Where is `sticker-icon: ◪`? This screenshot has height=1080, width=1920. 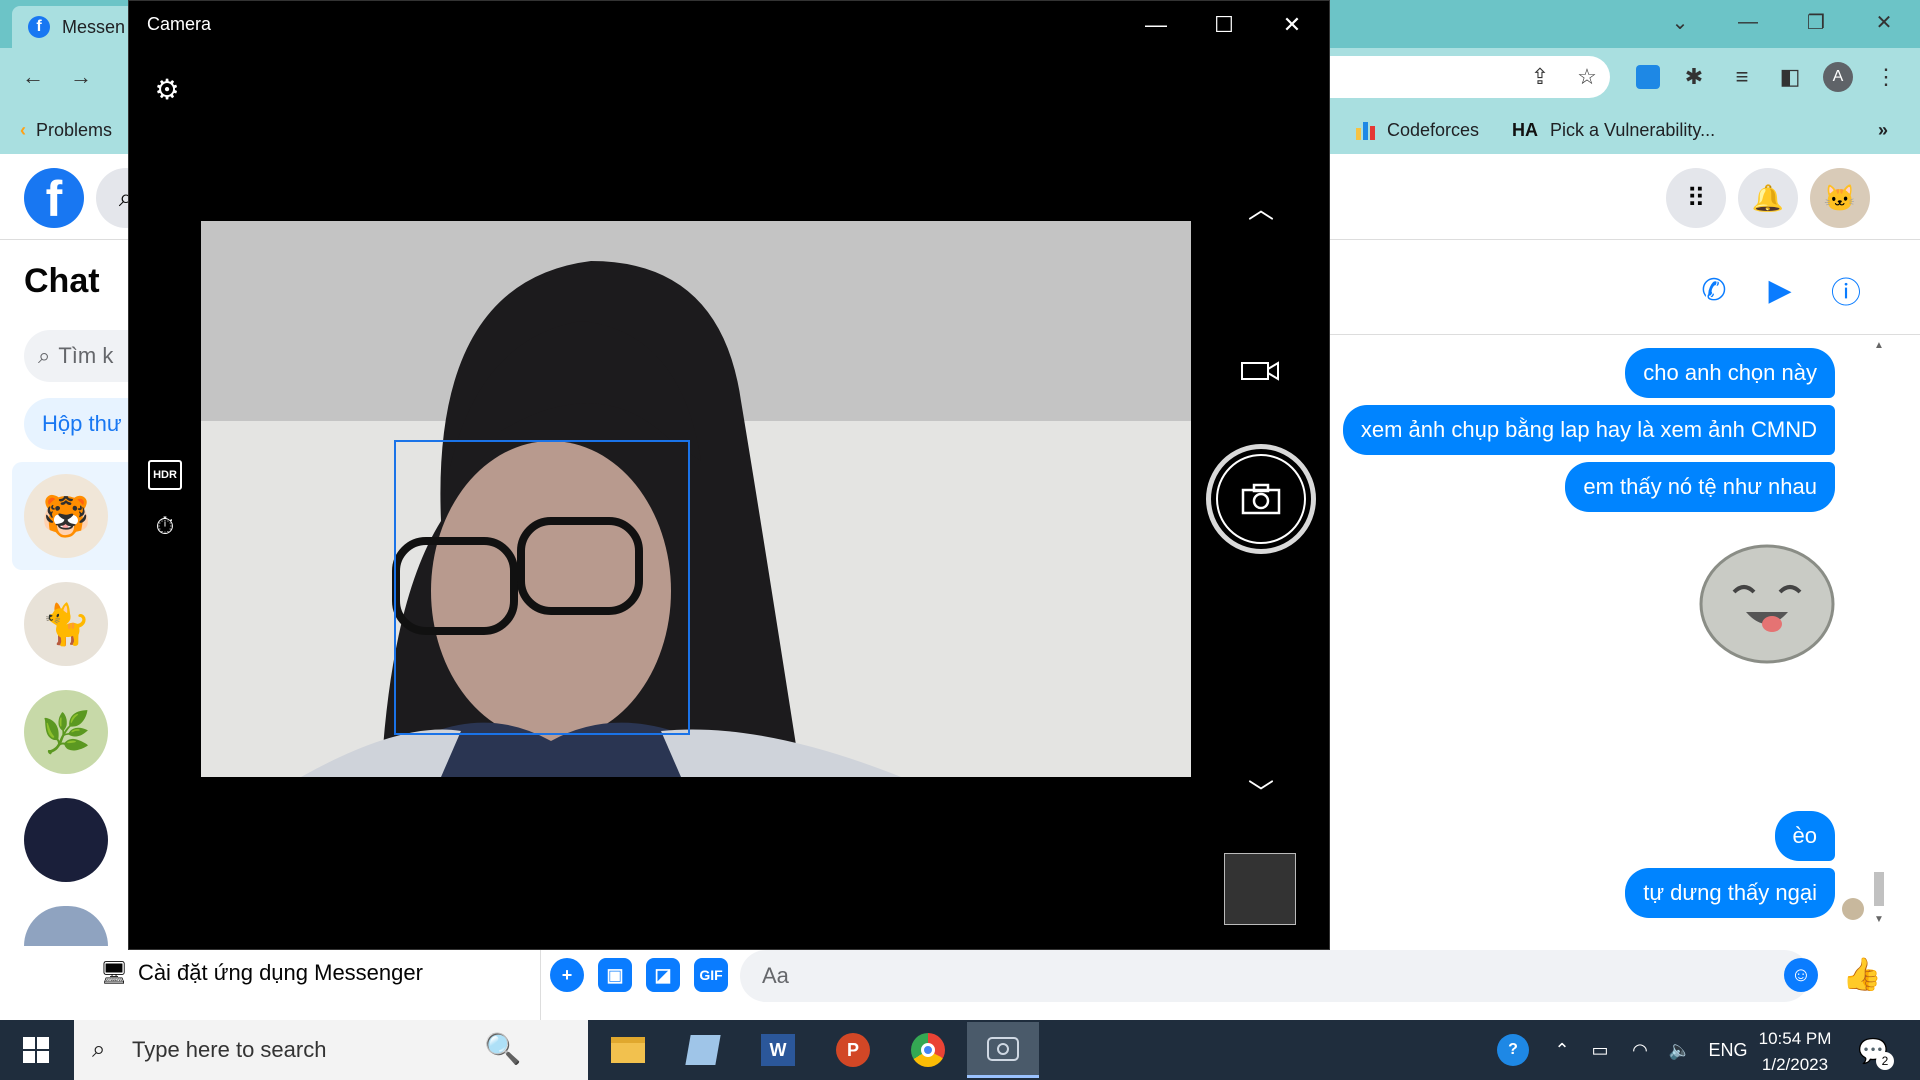
sticker-icon: ◪ is located at coordinates (663, 975).